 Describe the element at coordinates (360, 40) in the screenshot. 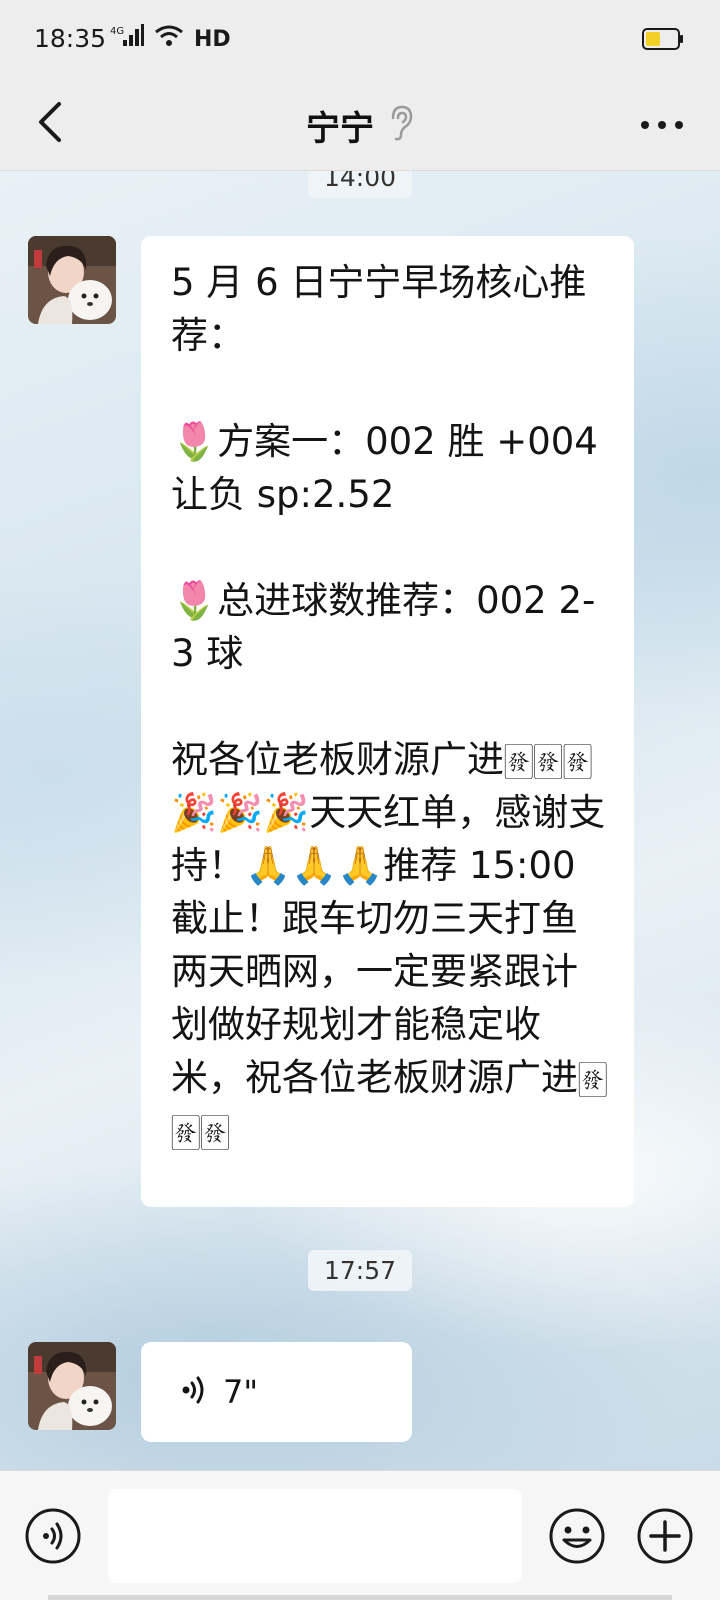

I see `status-bar: 18:35 4G HD` at that location.